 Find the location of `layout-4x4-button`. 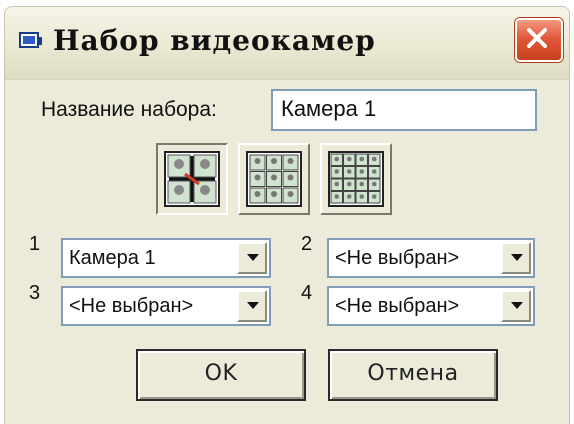

layout-4x4-button is located at coordinates (356, 179).